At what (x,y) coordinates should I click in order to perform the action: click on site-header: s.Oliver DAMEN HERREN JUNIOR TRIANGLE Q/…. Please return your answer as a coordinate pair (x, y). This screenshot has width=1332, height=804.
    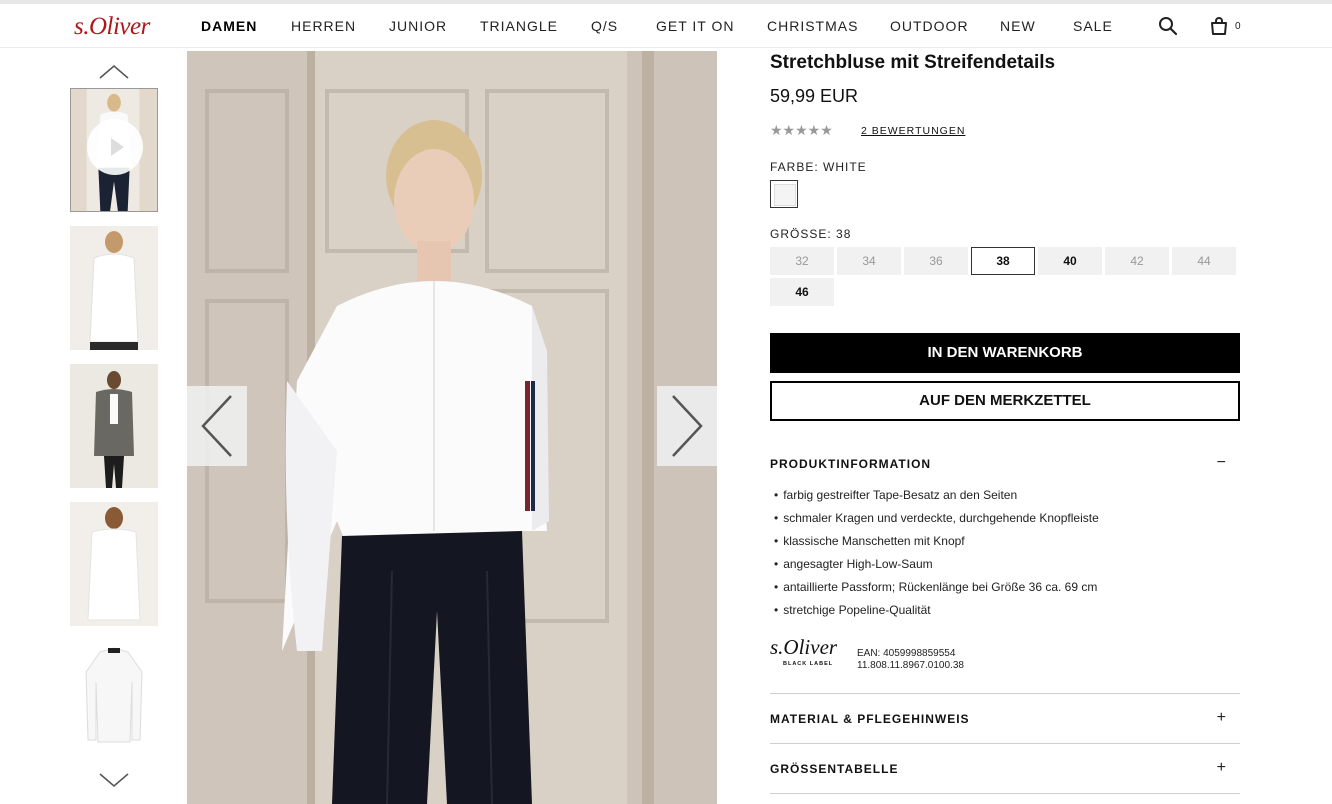
    Looking at the image, I should click on (666, 26).